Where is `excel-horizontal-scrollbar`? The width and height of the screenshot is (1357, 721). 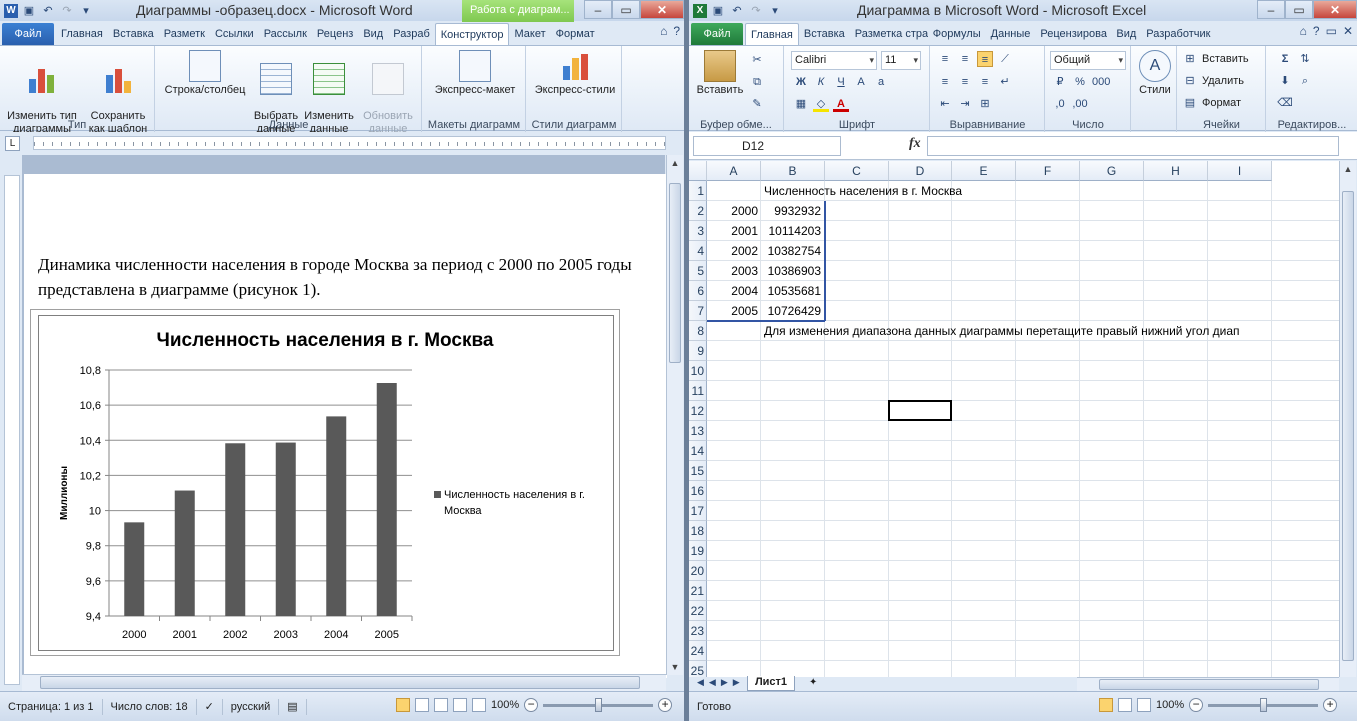 excel-horizontal-scrollbar is located at coordinates (1208, 684).